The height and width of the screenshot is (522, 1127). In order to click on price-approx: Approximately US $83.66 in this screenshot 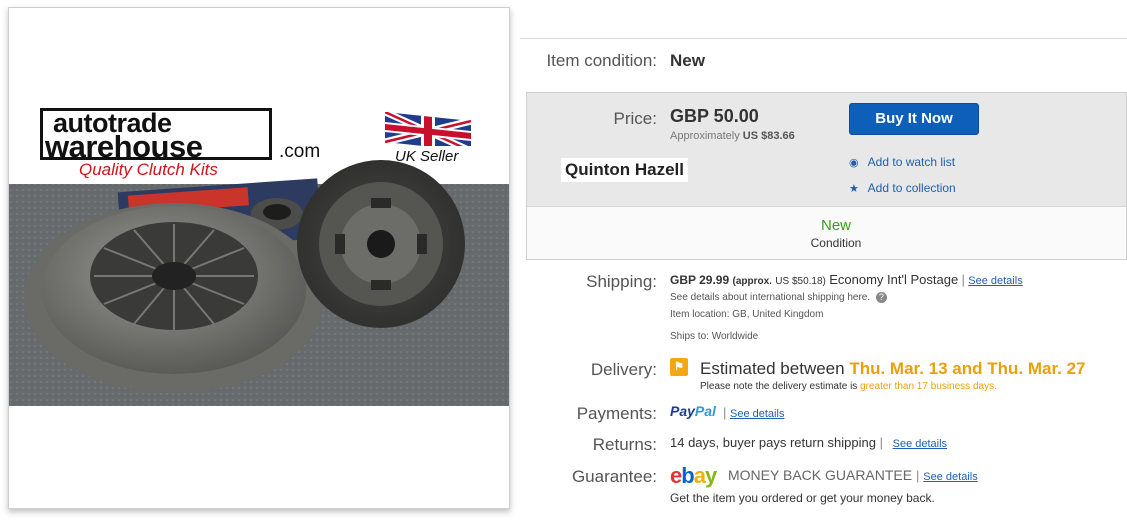, I will do `click(732, 136)`.